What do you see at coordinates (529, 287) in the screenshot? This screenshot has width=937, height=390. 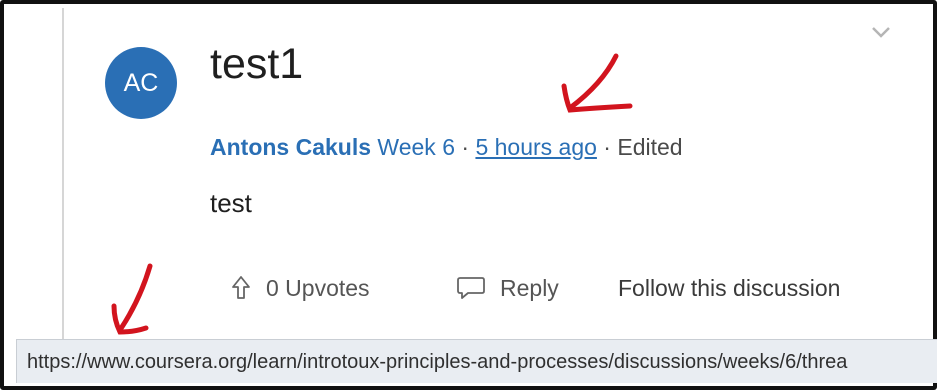 I see `reply-label: Reply` at bounding box center [529, 287].